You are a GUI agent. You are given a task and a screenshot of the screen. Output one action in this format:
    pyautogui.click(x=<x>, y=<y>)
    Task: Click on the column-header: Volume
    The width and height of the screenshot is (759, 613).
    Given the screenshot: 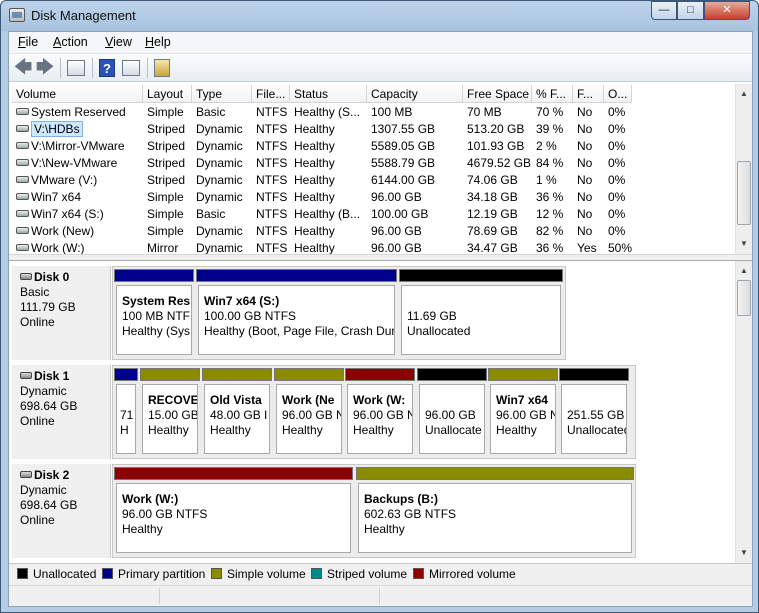 What is the action you would take?
    pyautogui.click(x=77, y=94)
    